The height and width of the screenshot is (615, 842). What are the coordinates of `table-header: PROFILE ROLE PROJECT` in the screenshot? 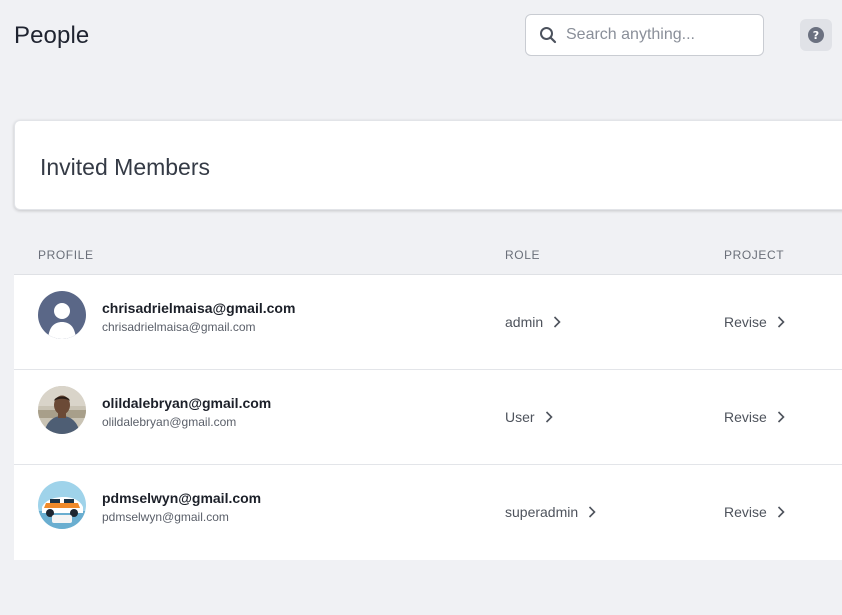 It's located at (428, 256).